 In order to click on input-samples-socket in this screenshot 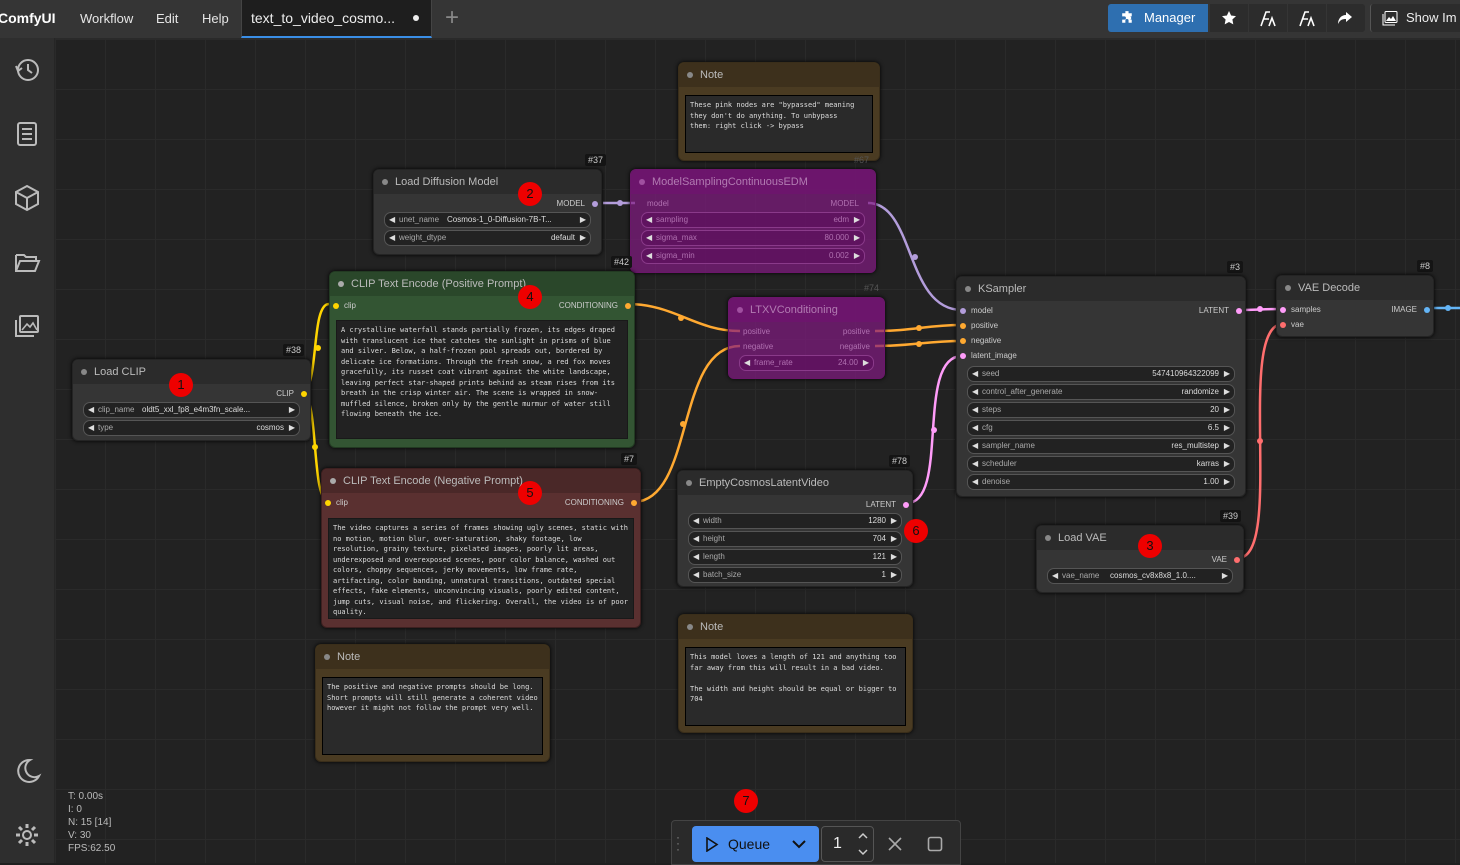, I will do `click(1283, 310)`.